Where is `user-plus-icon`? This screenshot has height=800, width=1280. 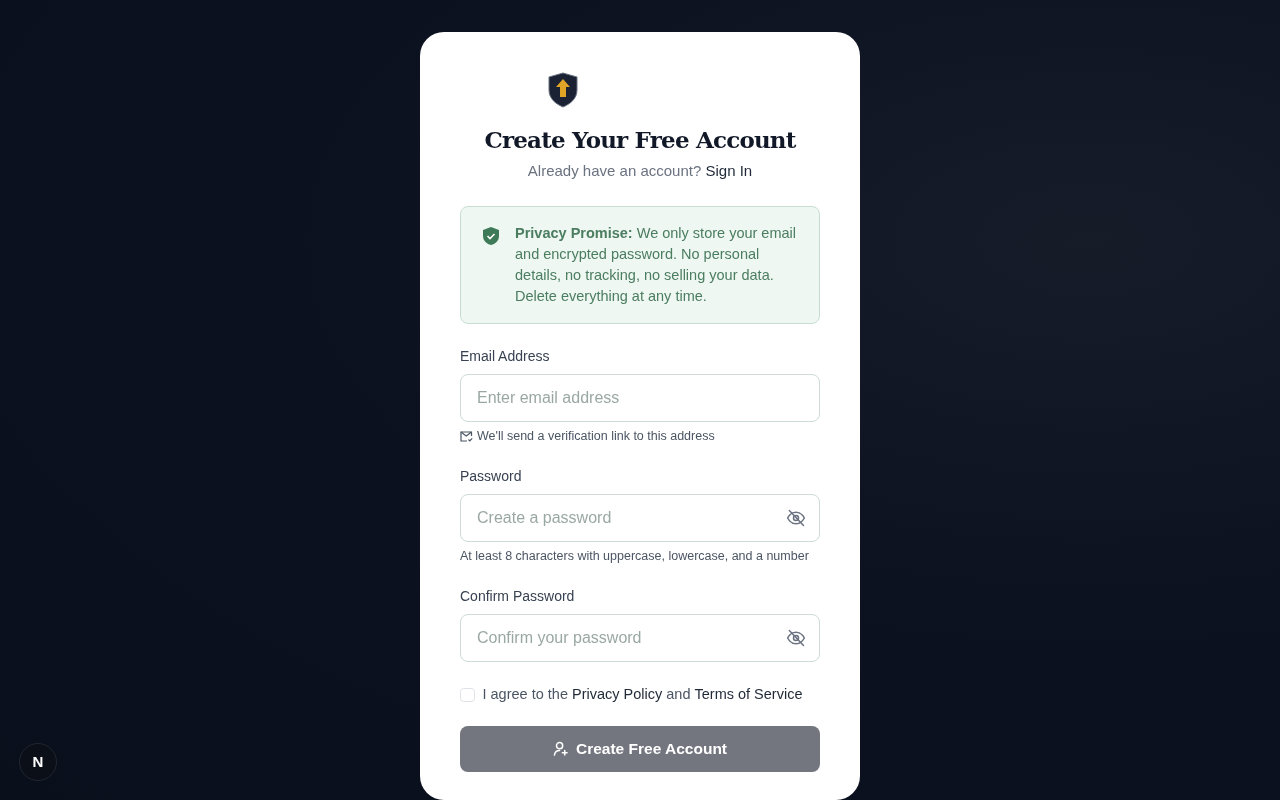
user-plus-icon is located at coordinates (560, 749).